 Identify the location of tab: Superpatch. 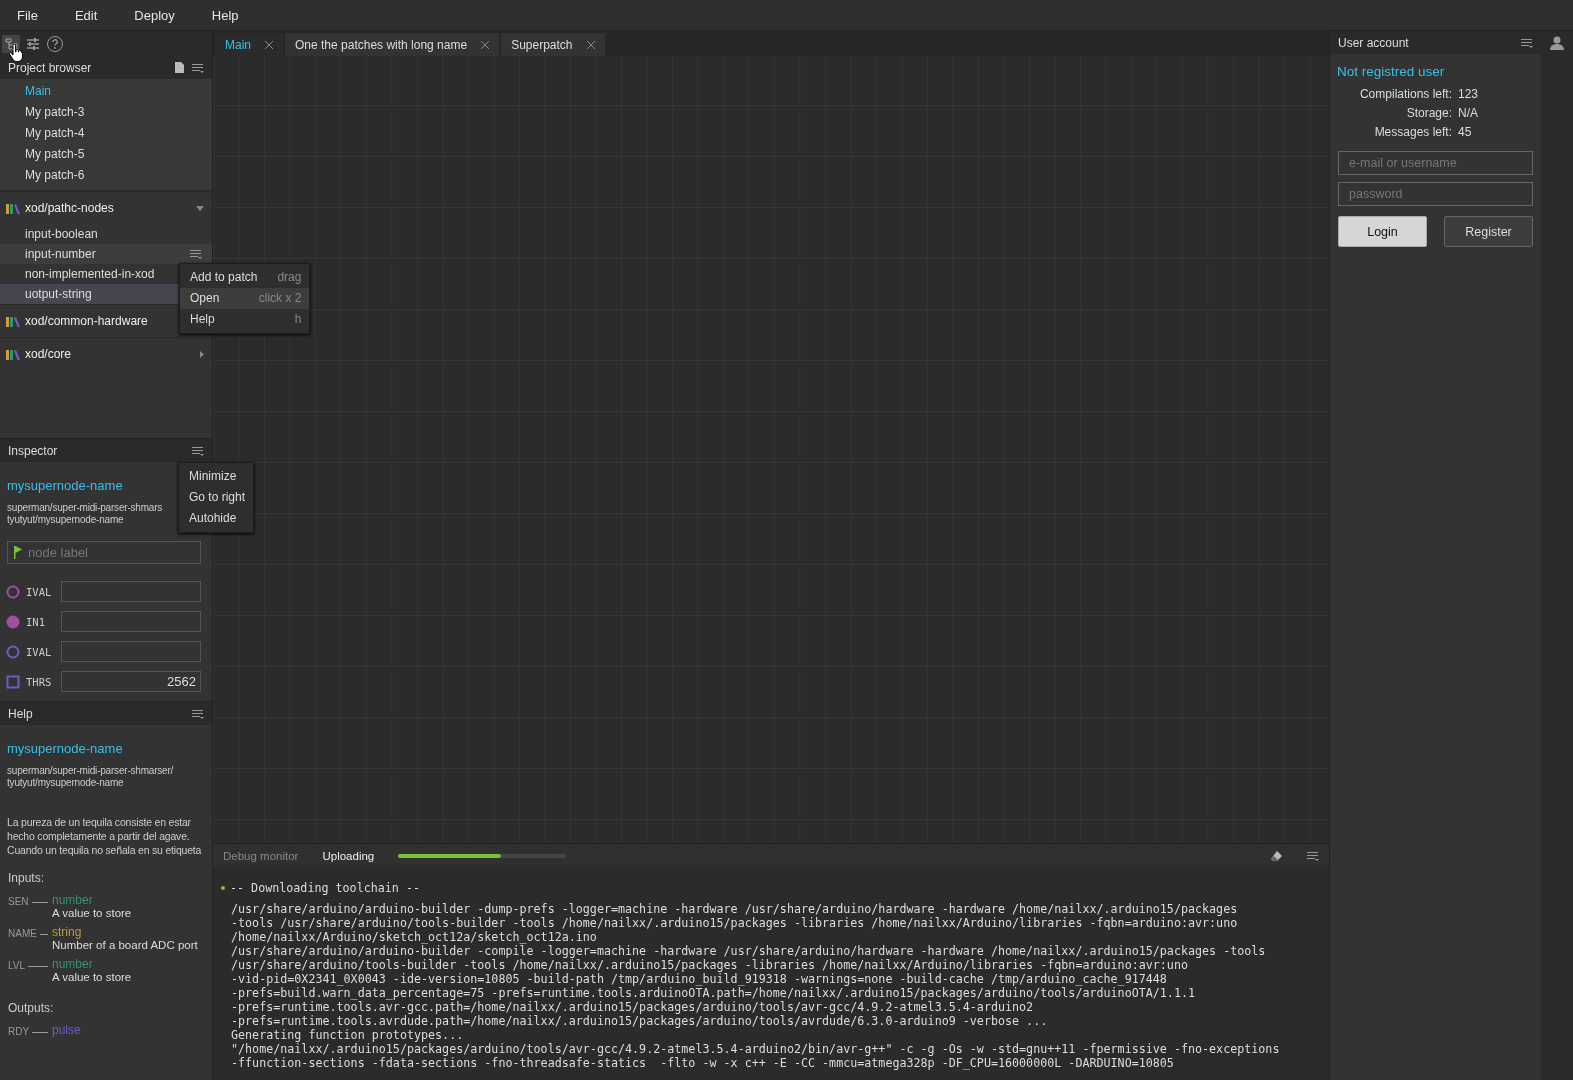
(553, 44).